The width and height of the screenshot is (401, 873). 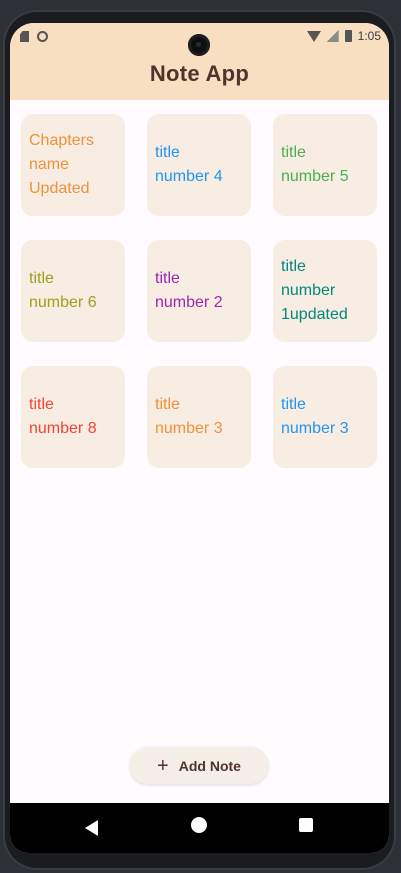 I want to click on recents-icon, so click(x=306, y=825).